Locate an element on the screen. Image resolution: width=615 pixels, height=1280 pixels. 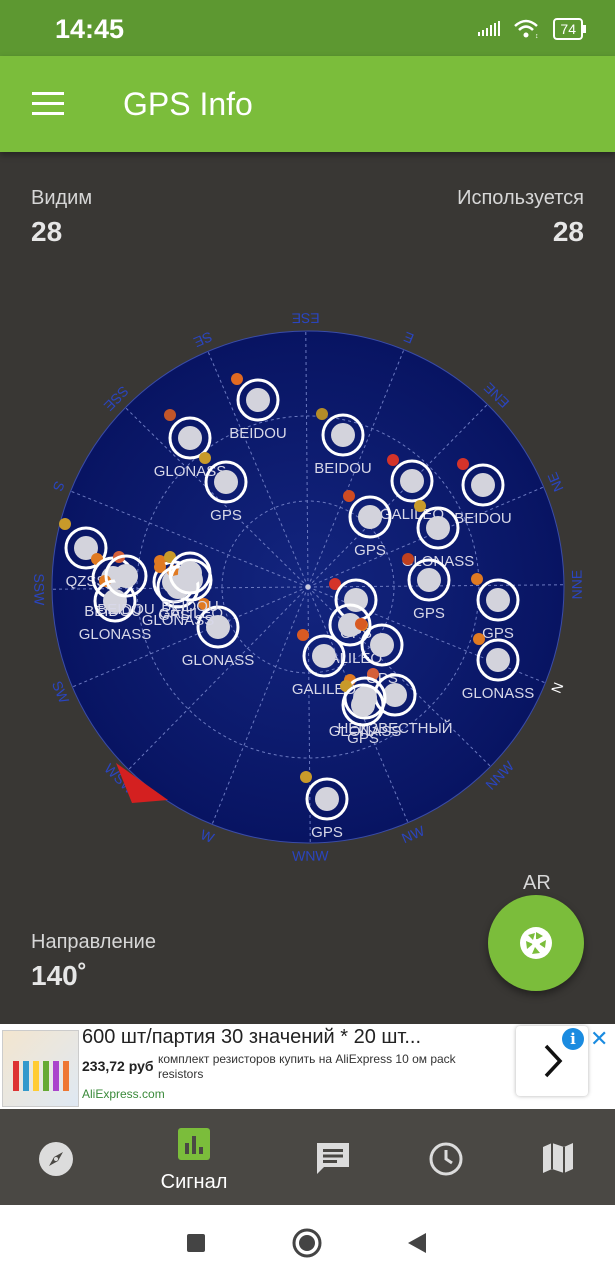
ar-camera-button is located at coordinates (536, 943).